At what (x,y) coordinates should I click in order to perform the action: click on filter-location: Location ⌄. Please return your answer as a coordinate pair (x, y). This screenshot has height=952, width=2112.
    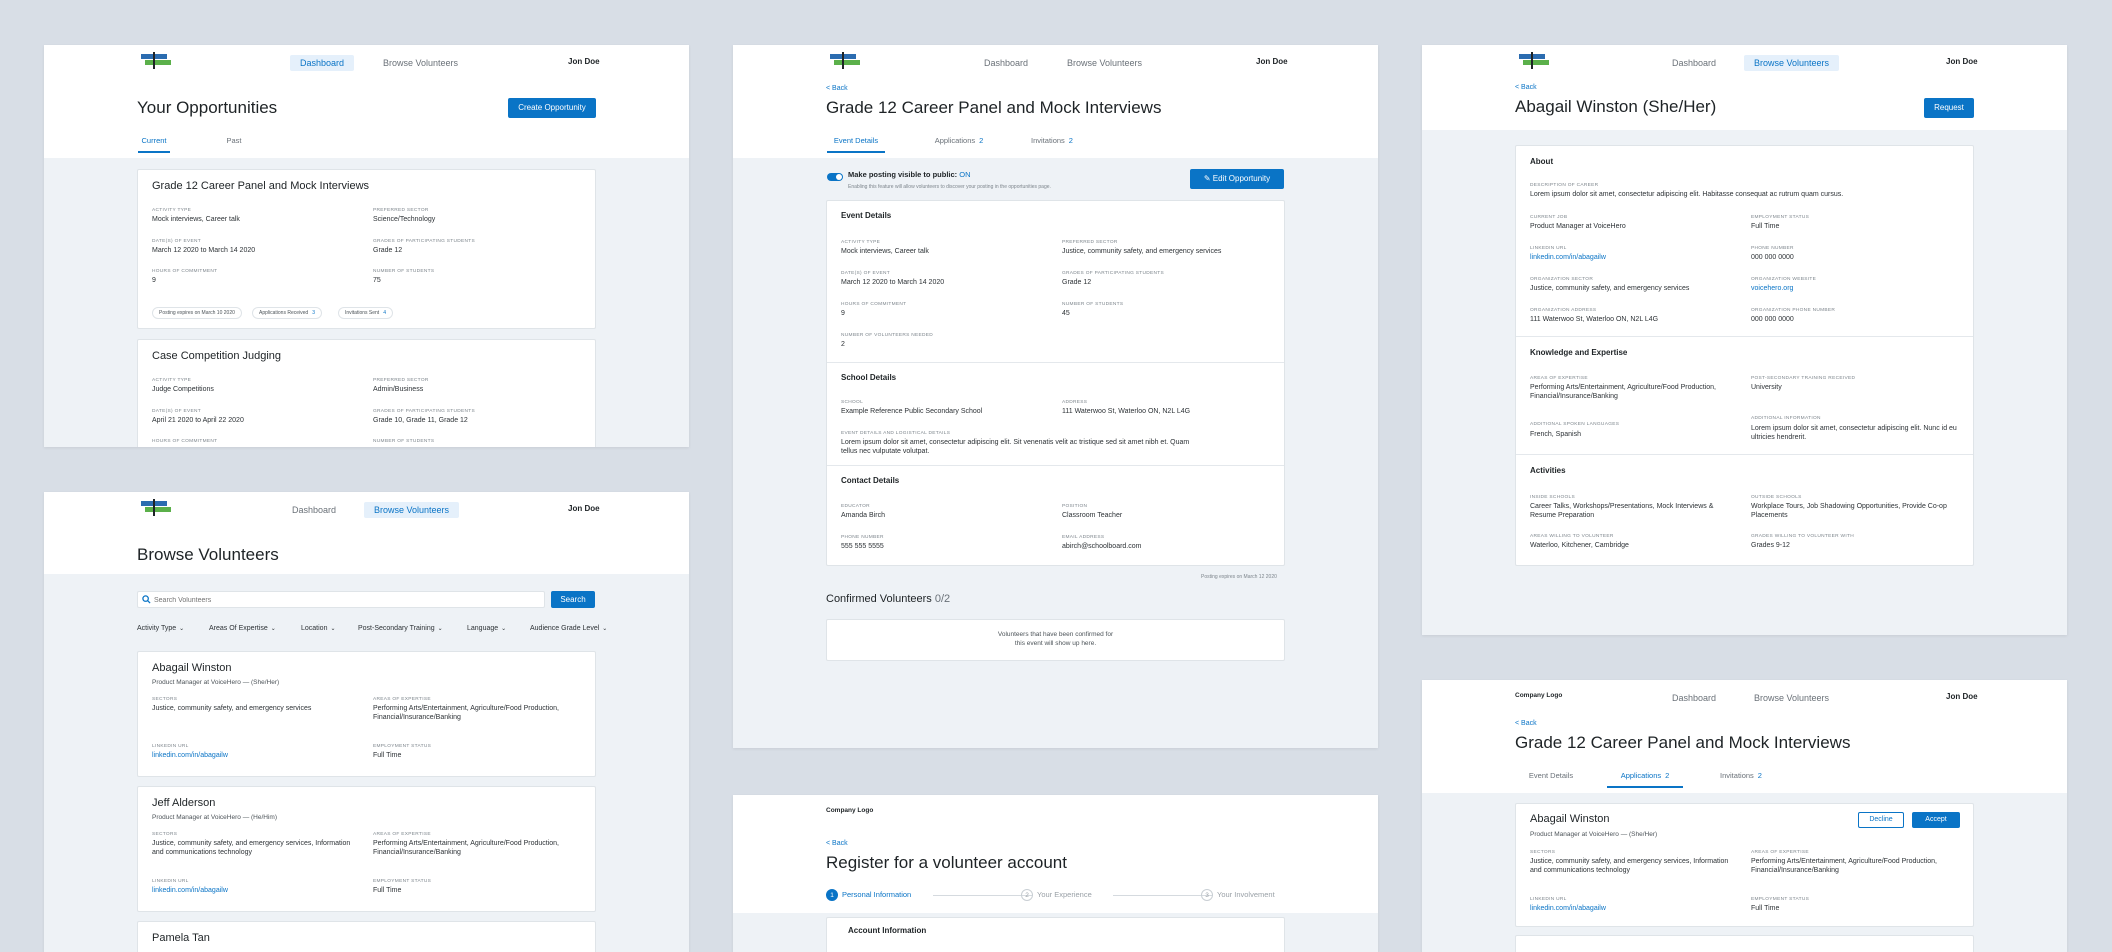
    Looking at the image, I should click on (318, 628).